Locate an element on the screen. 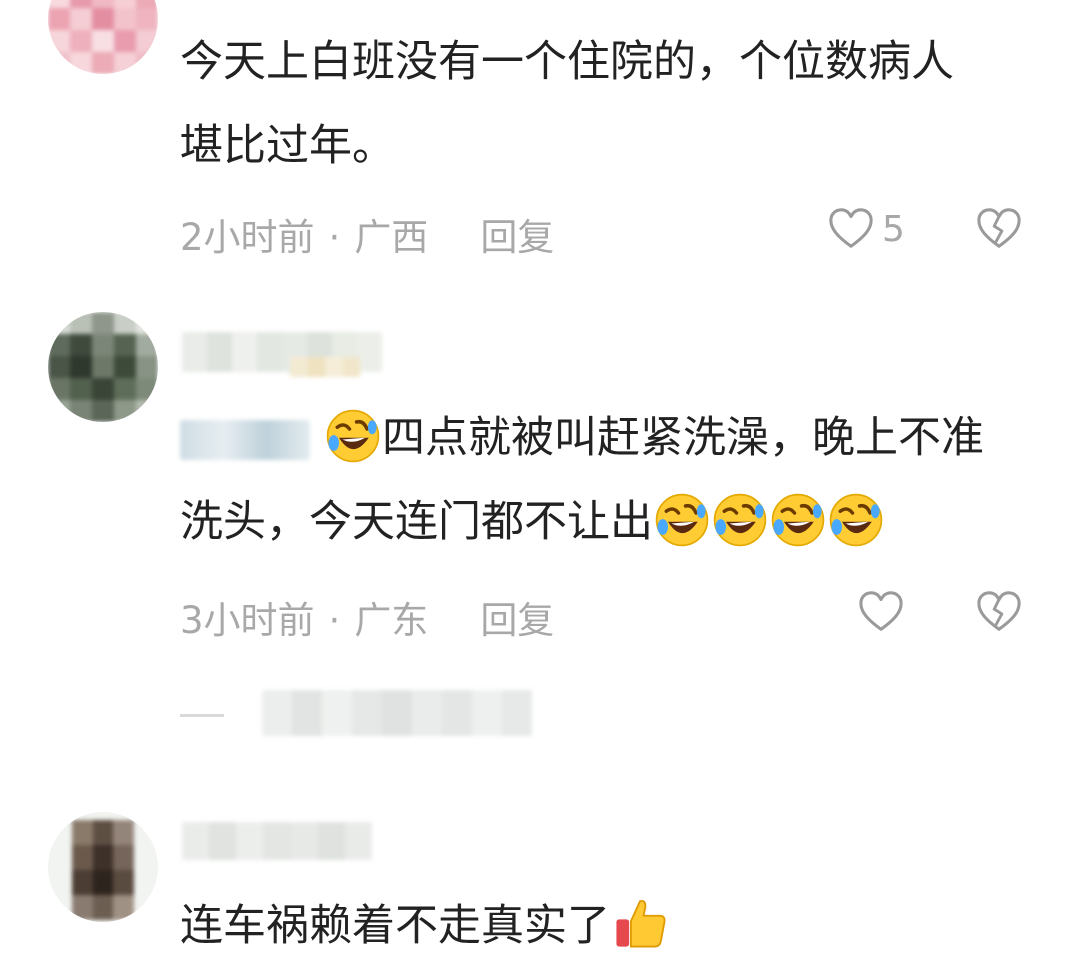 The image size is (1080, 973). comment-meta: 3小时前 · 广东 回复 is located at coordinates (367, 617).